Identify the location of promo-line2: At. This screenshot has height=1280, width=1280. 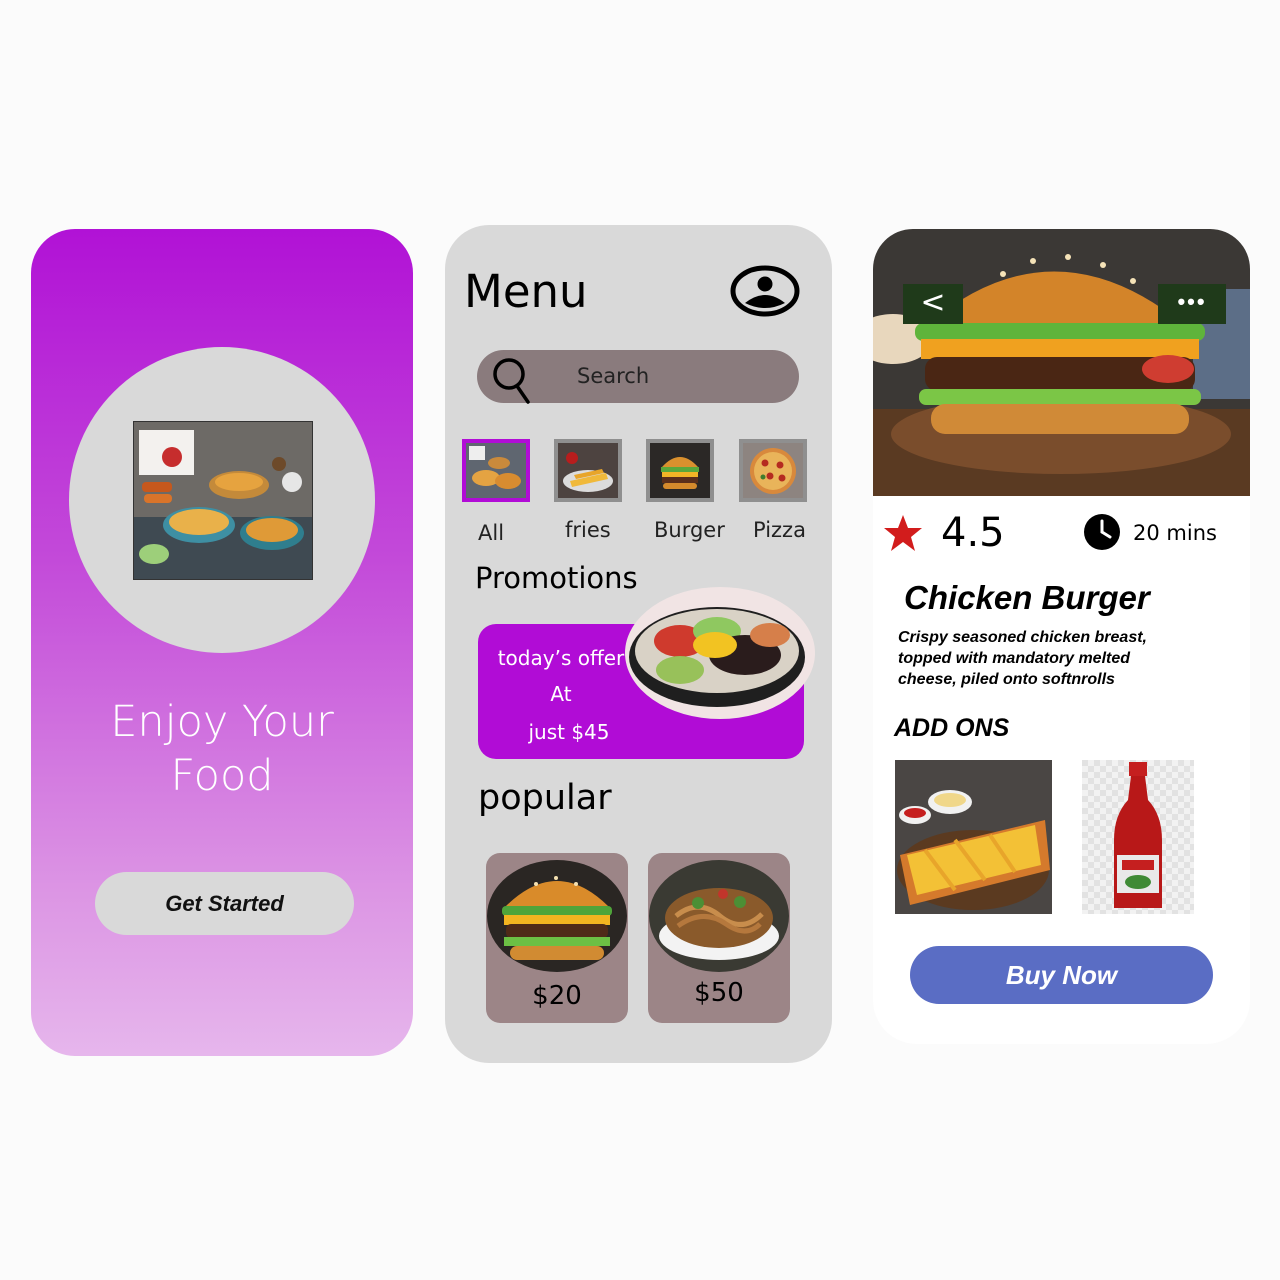
(561, 694).